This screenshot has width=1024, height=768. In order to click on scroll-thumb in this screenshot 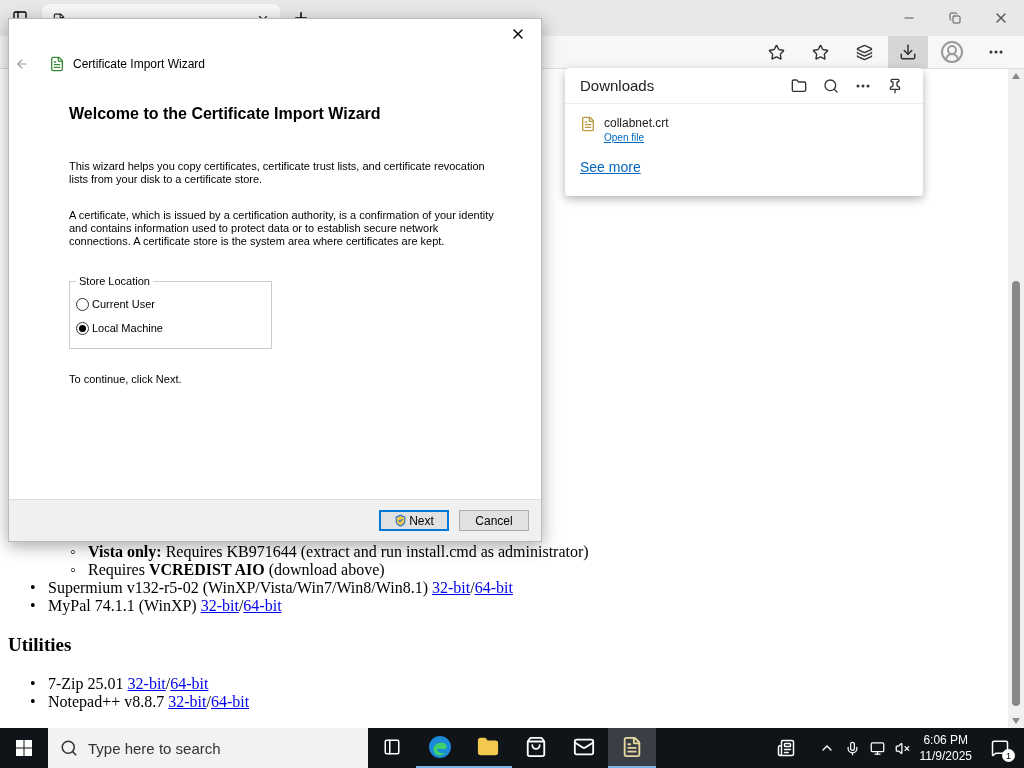, I will do `click(1016, 493)`.